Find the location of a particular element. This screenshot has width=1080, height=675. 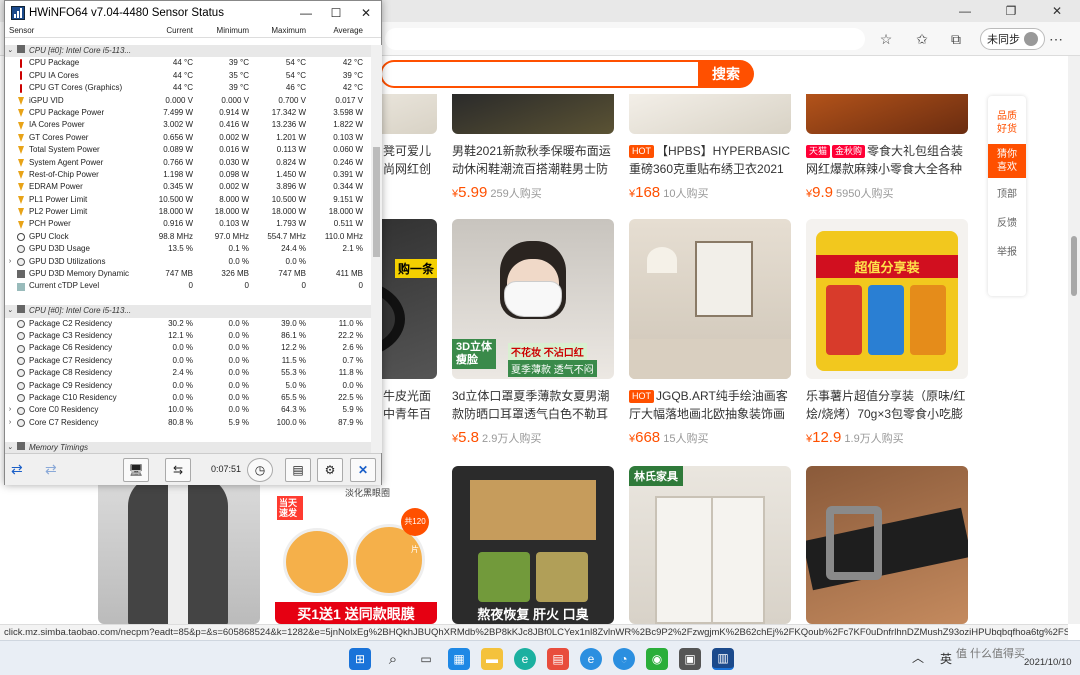

photos-icon: ▣ is located at coordinates (690, 659).